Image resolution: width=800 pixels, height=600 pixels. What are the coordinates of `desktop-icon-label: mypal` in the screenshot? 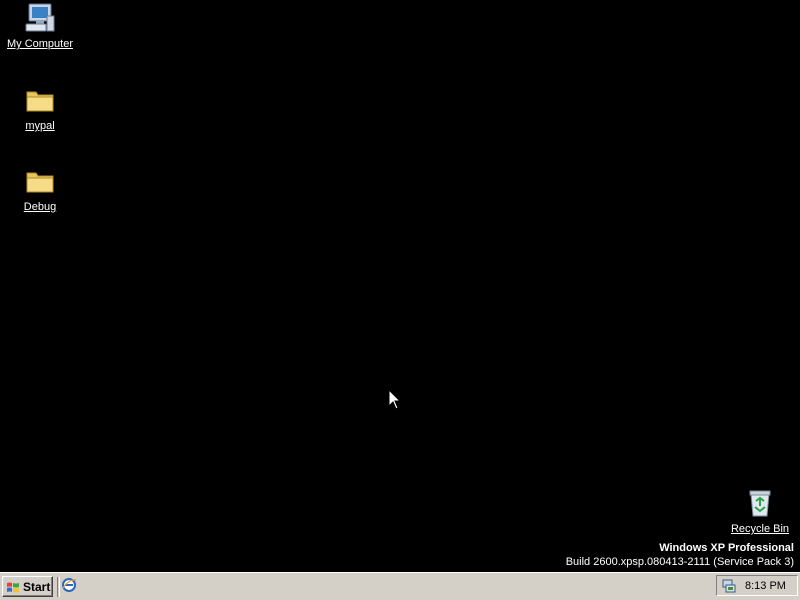 It's located at (40, 126).